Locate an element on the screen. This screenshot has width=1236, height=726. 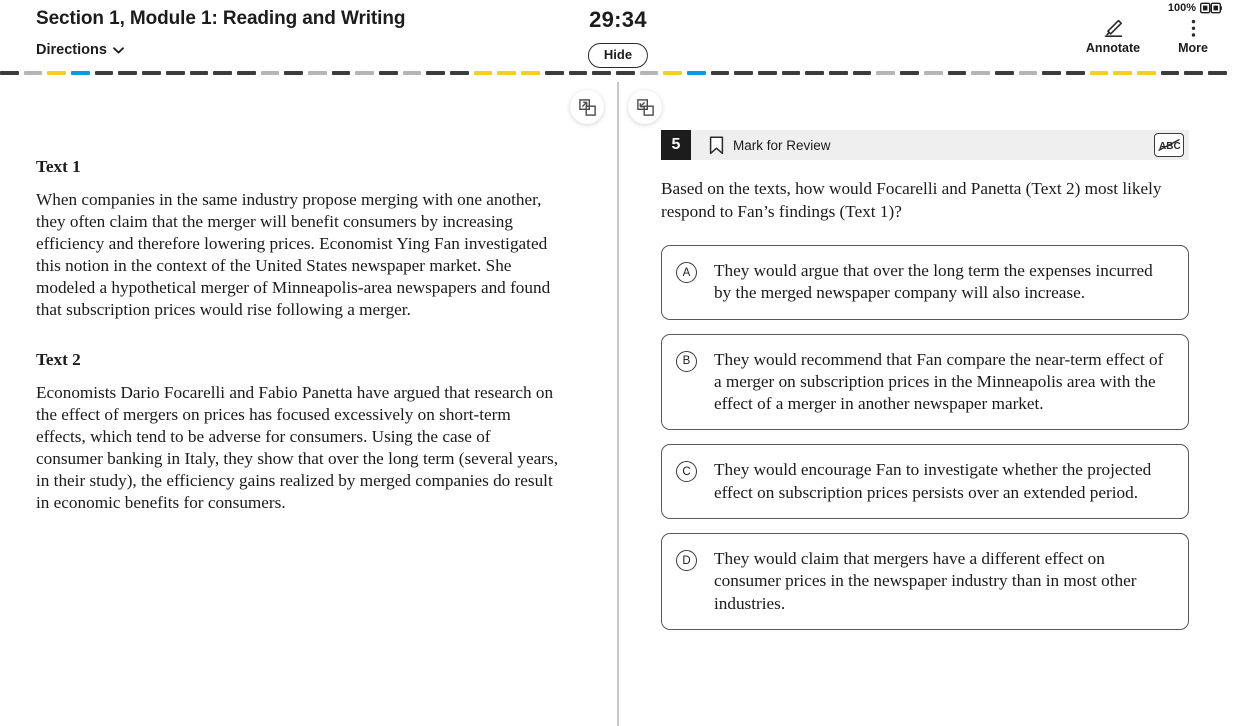
svg-text: ABC is located at coordinates (1170, 146).